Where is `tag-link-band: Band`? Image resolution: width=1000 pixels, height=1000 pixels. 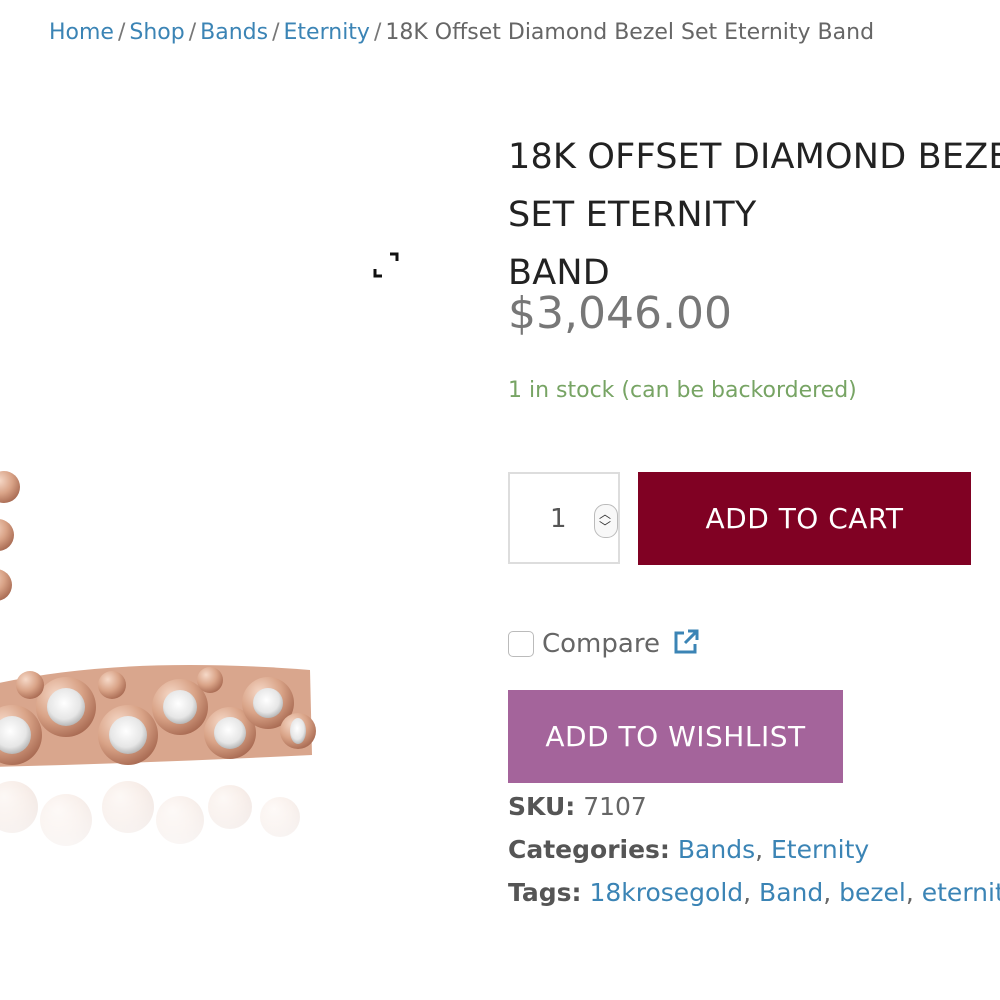
tag-link-band: Band is located at coordinates (791, 892).